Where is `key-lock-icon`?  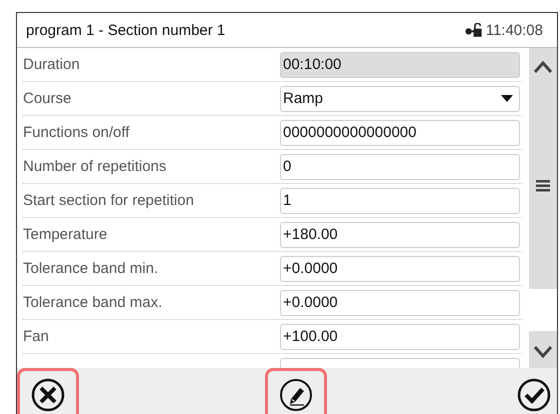
key-lock-icon is located at coordinates (473, 30).